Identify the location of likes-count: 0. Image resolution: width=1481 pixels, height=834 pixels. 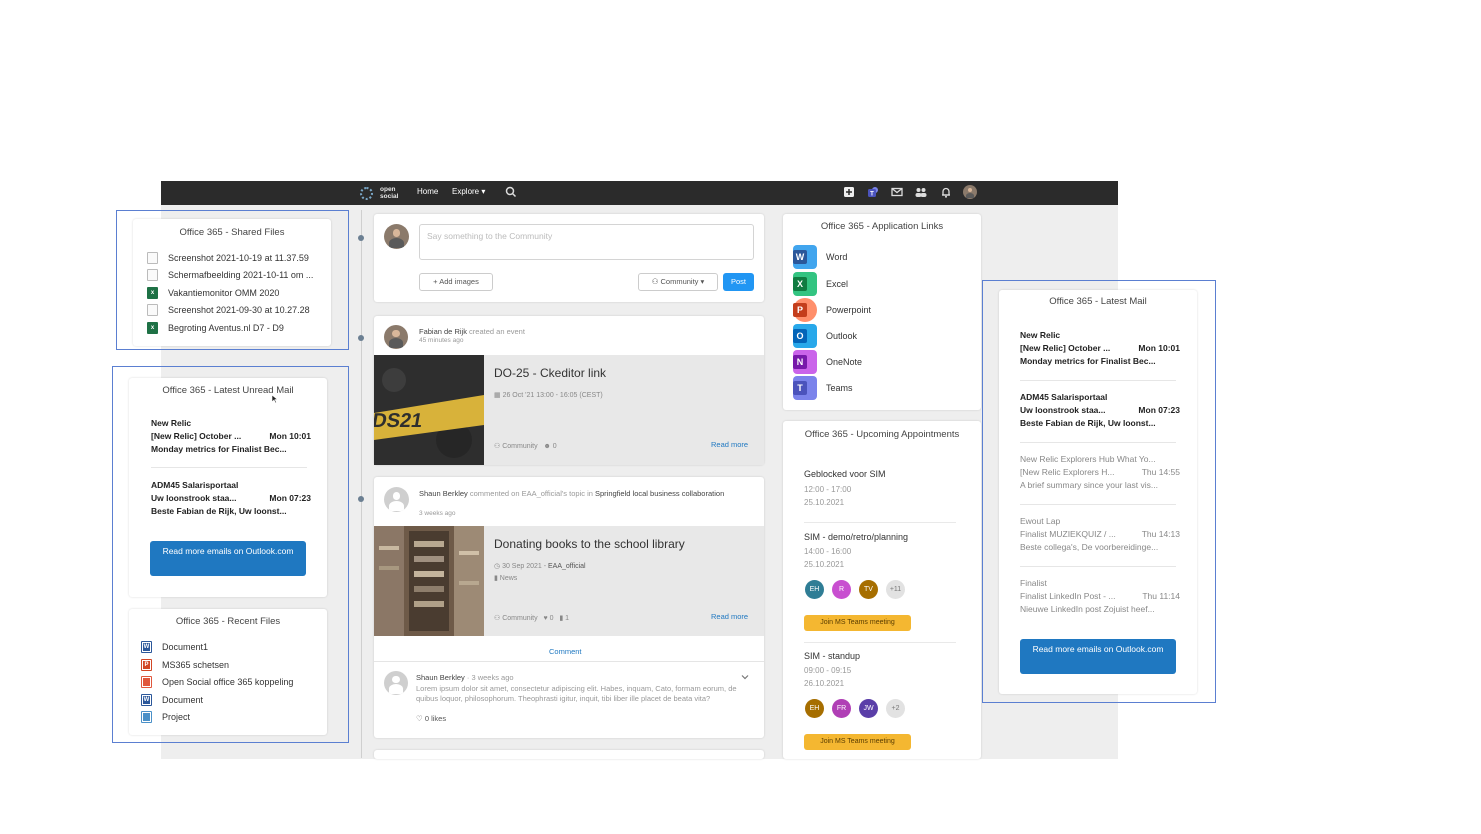
(551, 618).